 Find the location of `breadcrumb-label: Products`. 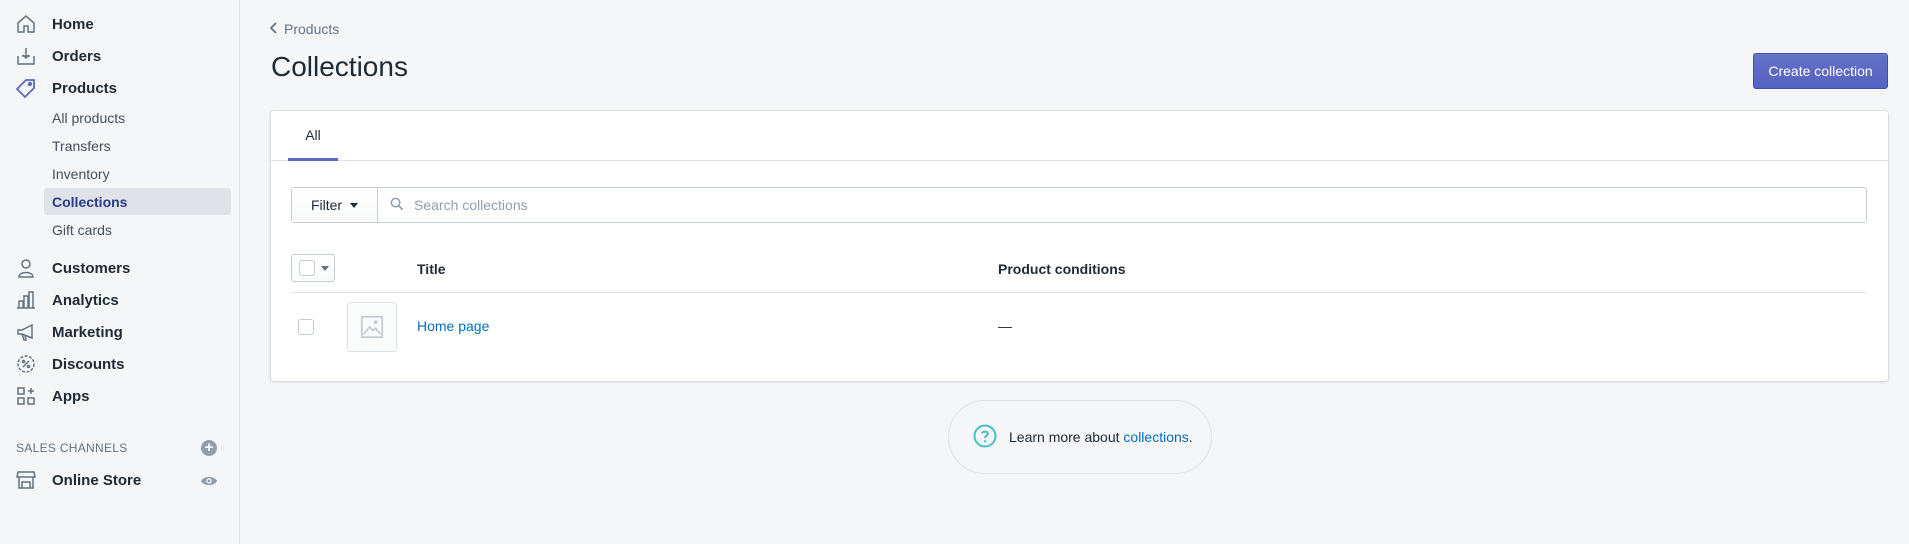

breadcrumb-label: Products is located at coordinates (312, 29).